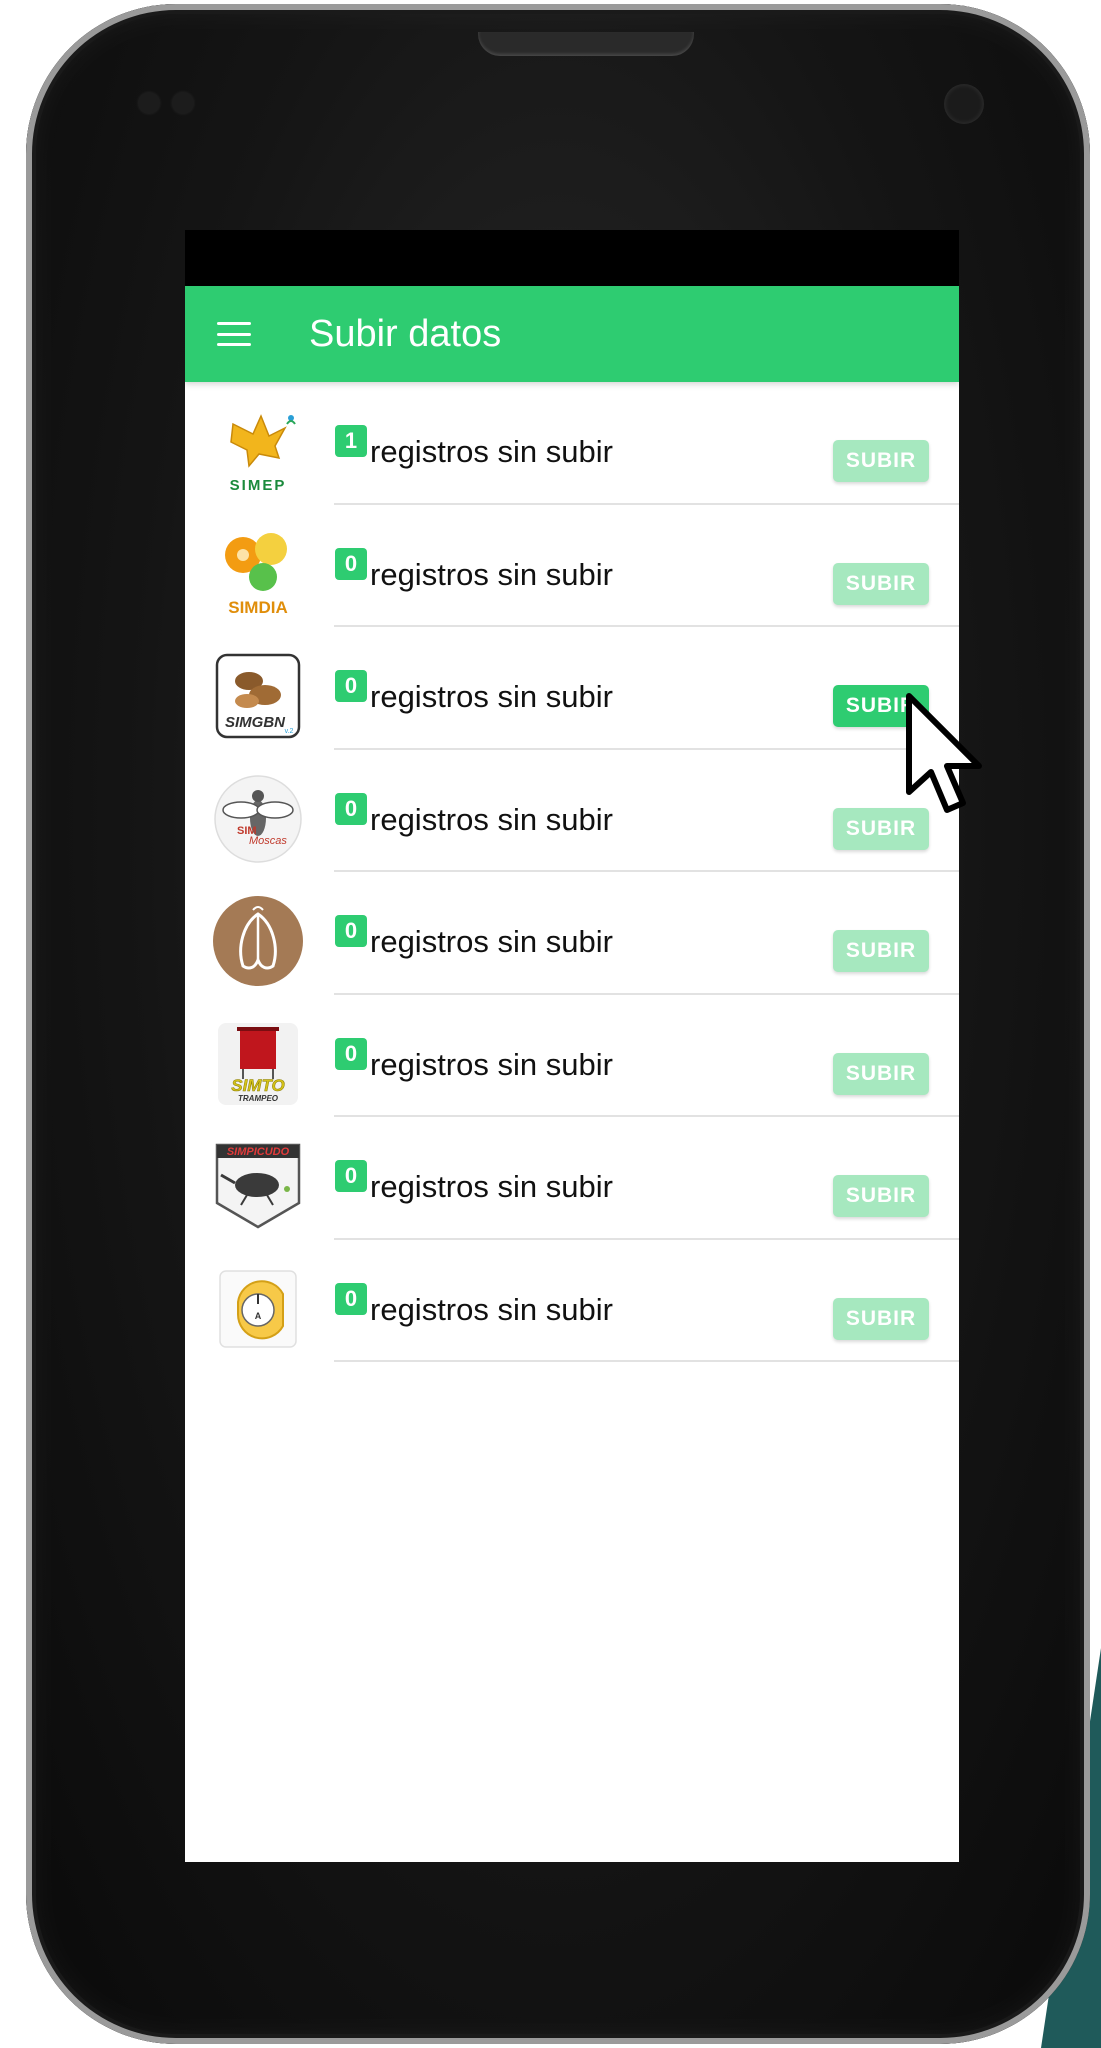 The width and height of the screenshot is (1101, 2048). I want to click on list-item-trap: A 0 registros sin subir SUBIR, so click(572, 1301).